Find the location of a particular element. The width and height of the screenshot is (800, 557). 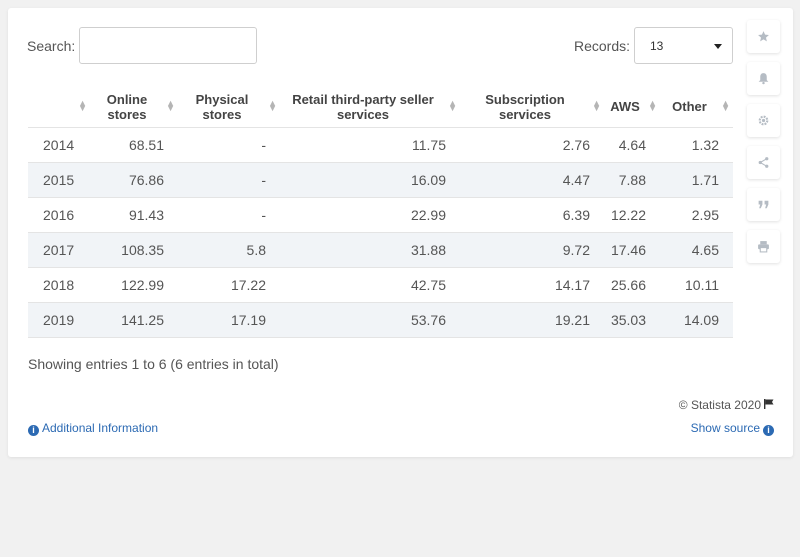

caret-down-icon is located at coordinates (718, 46).